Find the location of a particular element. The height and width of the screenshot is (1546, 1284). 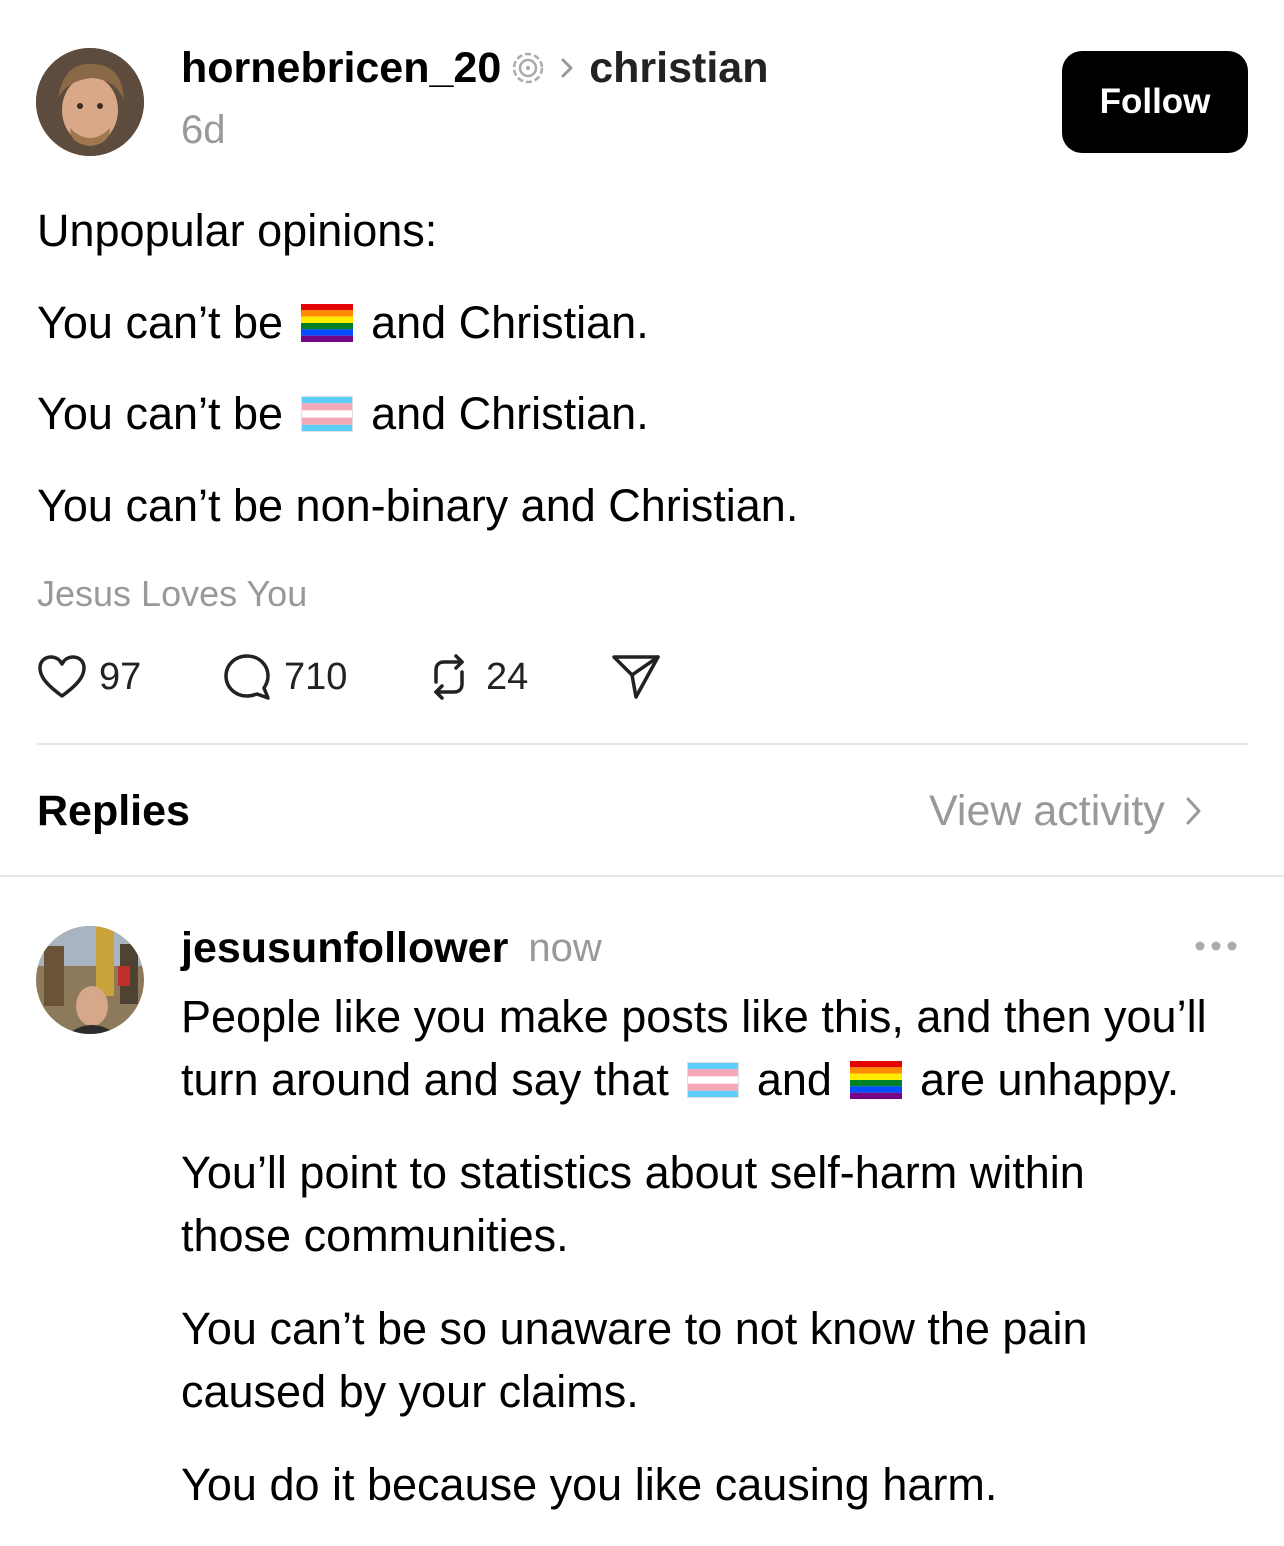

repost-icon is located at coordinates (449, 677).